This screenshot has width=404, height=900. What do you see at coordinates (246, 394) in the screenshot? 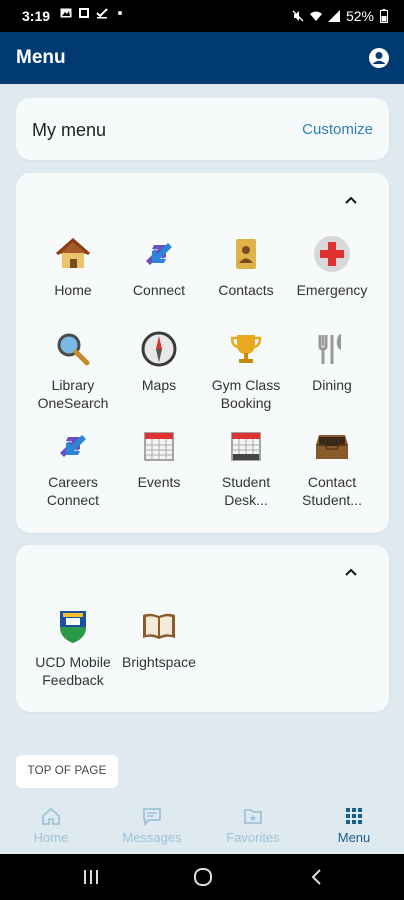
I see `menu-item-label: Gym Class Booking` at bounding box center [246, 394].